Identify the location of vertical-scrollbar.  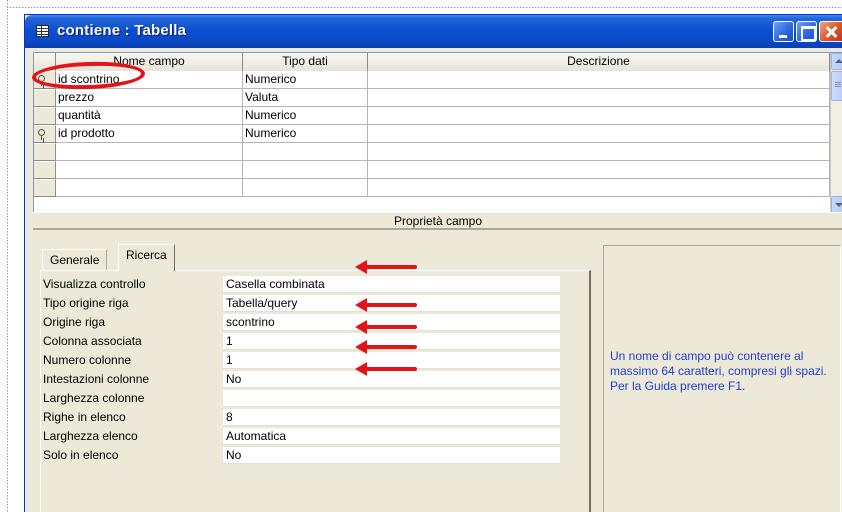
(836, 133).